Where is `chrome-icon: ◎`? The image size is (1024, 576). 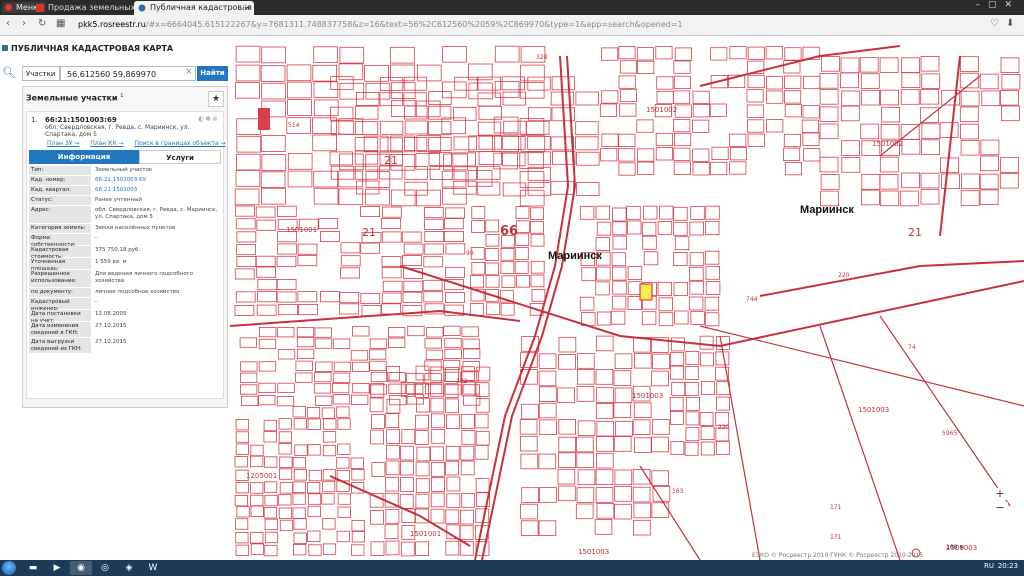
chrome-icon: ◎ is located at coordinates (105, 568).